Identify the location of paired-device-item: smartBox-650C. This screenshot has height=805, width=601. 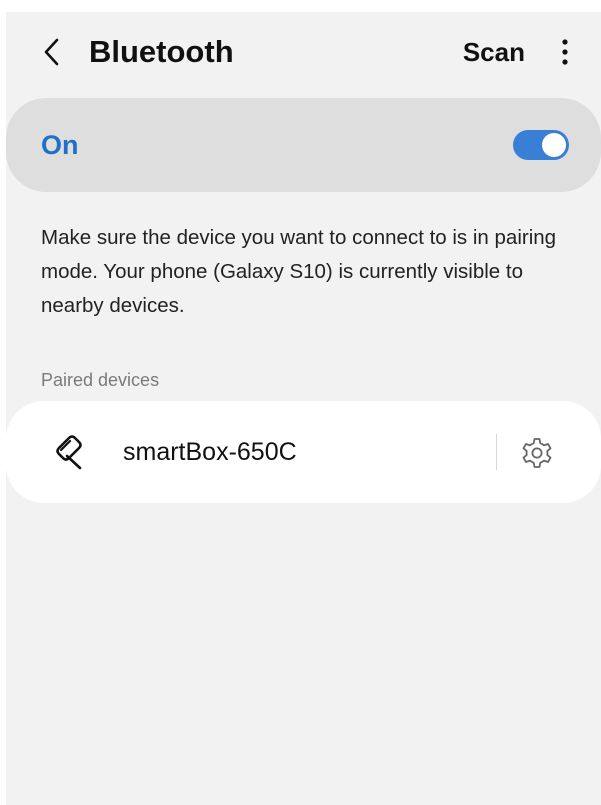
(303, 452).